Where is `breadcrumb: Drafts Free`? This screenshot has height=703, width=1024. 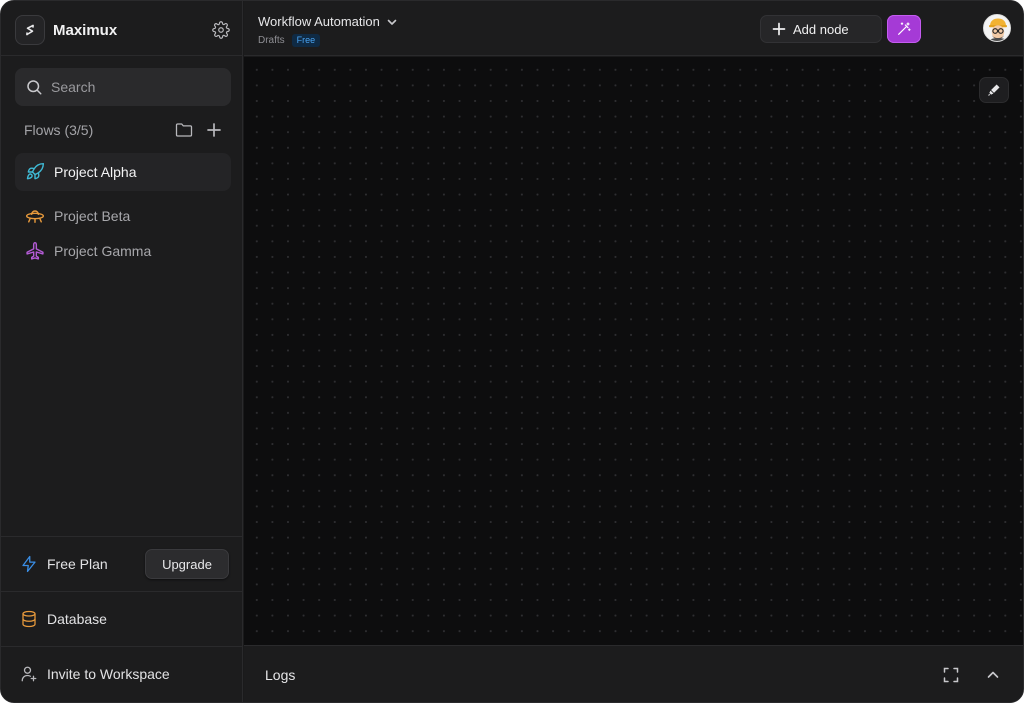
breadcrumb: Drafts Free is located at coordinates (289, 40).